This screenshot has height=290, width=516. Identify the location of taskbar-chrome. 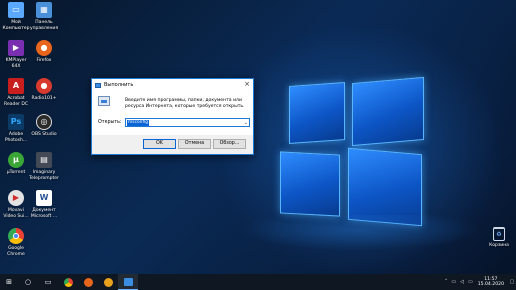
(68, 282).